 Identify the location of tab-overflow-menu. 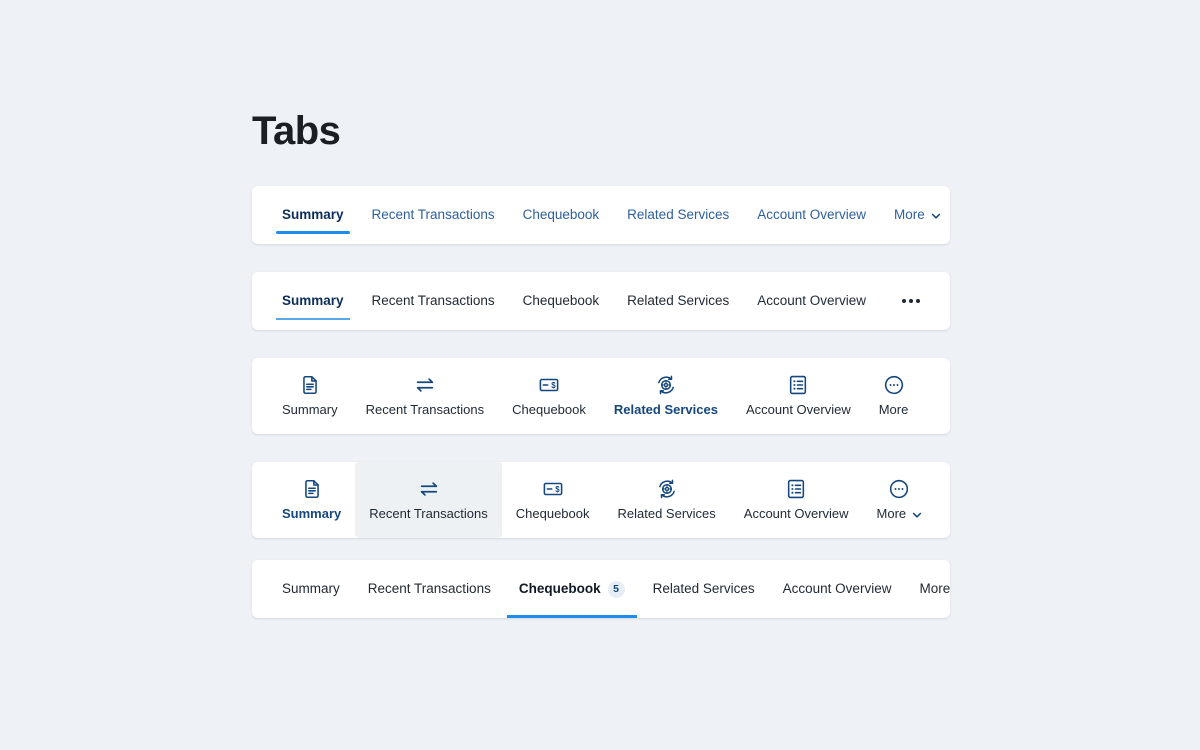
(905, 301).